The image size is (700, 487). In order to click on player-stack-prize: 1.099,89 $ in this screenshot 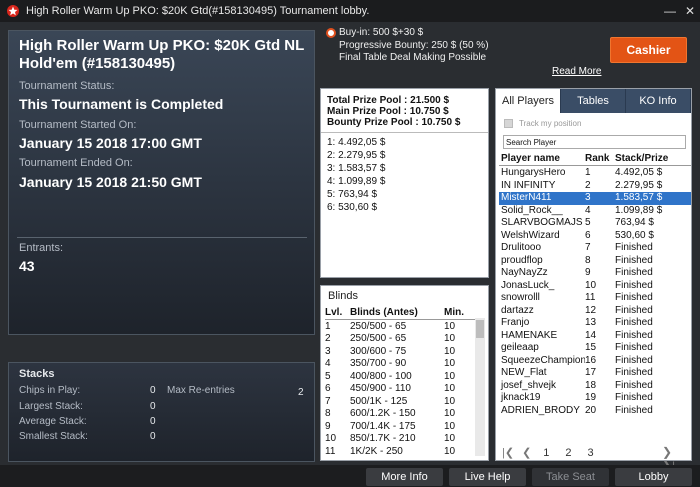, I will do `click(639, 210)`.